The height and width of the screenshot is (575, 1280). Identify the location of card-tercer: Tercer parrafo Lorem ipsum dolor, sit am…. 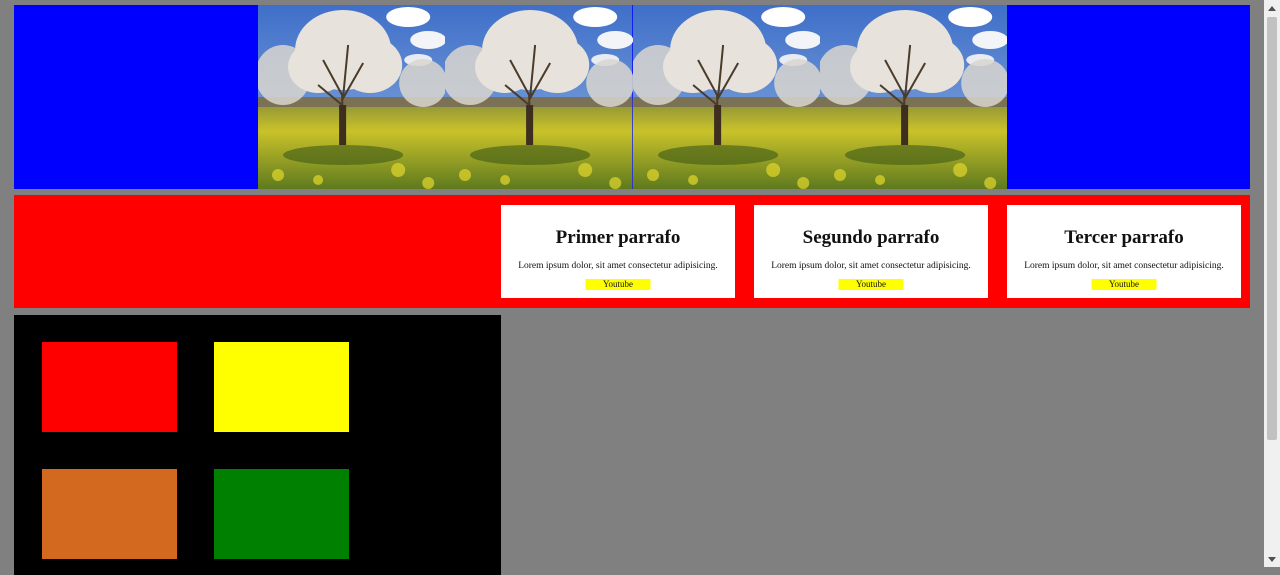
(1124, 251).